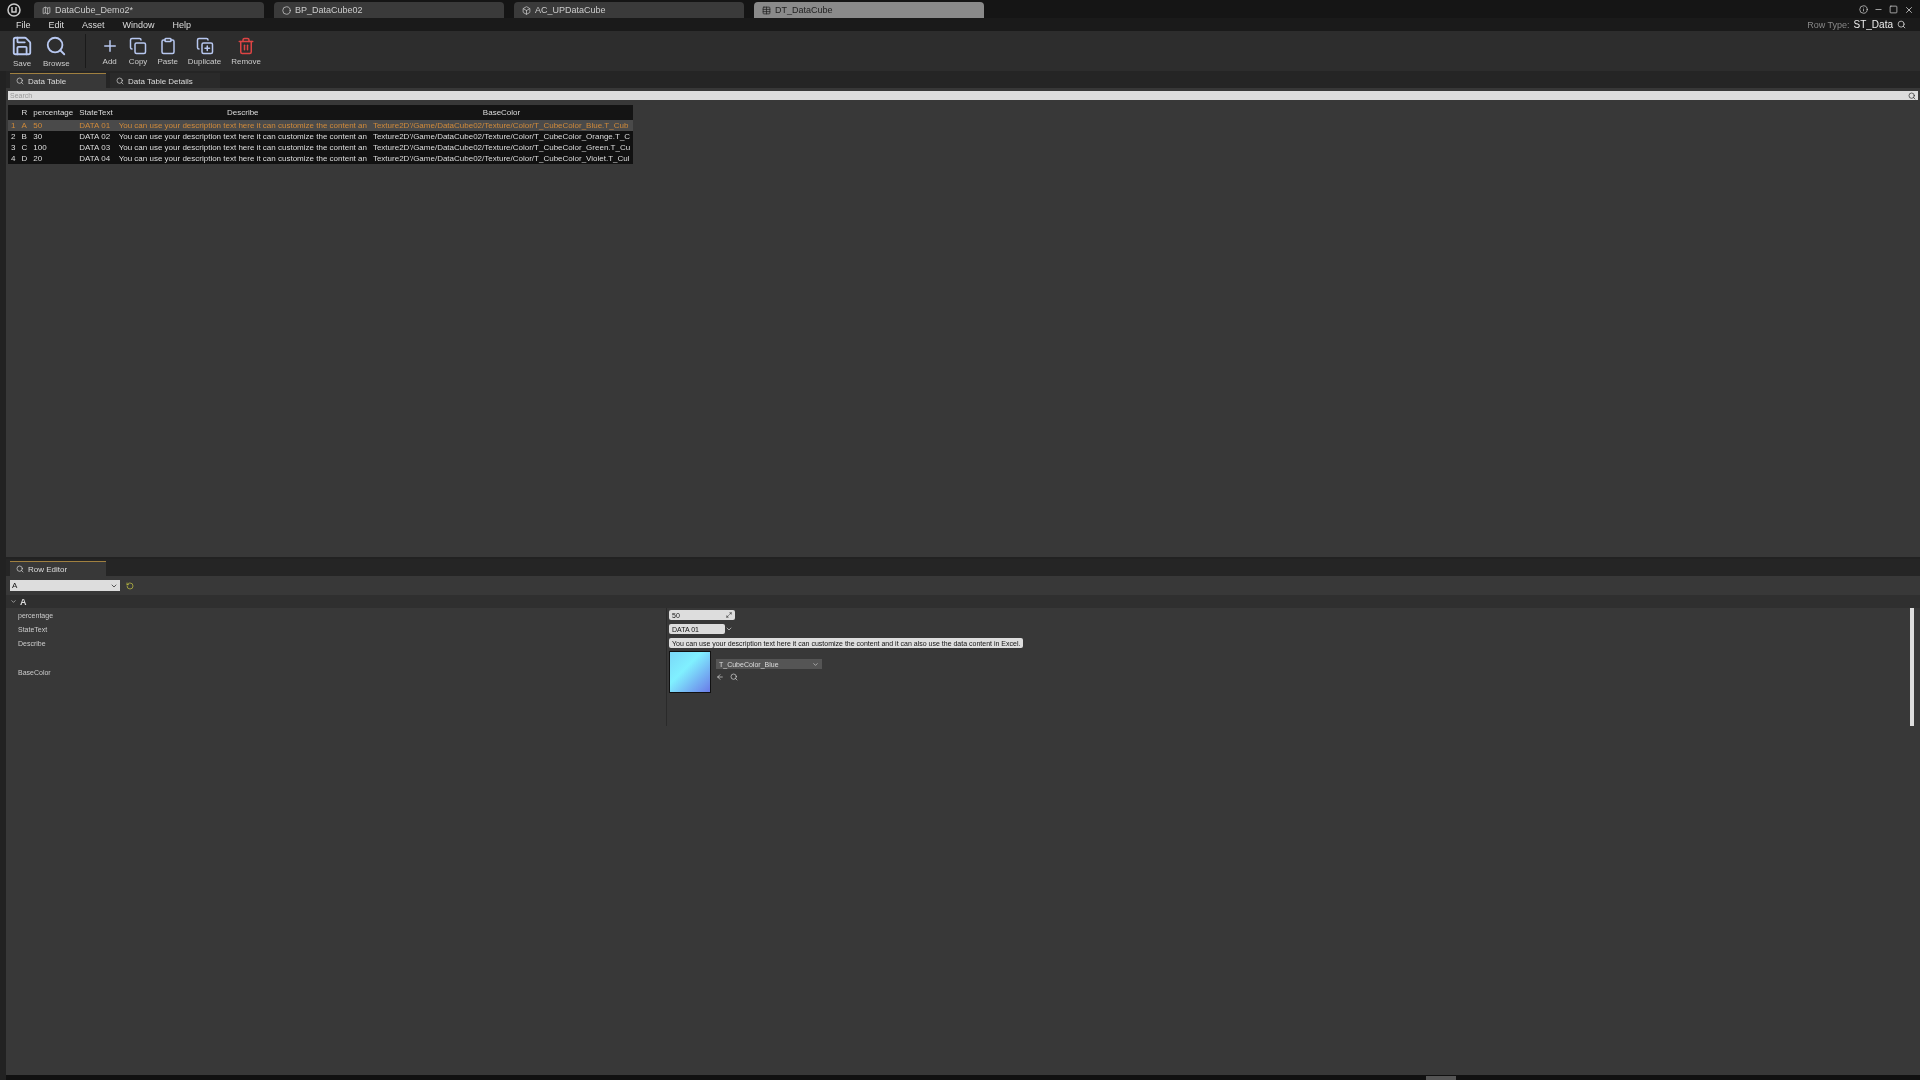  I want to click on toolbar-button: Add, so click(109, 51).